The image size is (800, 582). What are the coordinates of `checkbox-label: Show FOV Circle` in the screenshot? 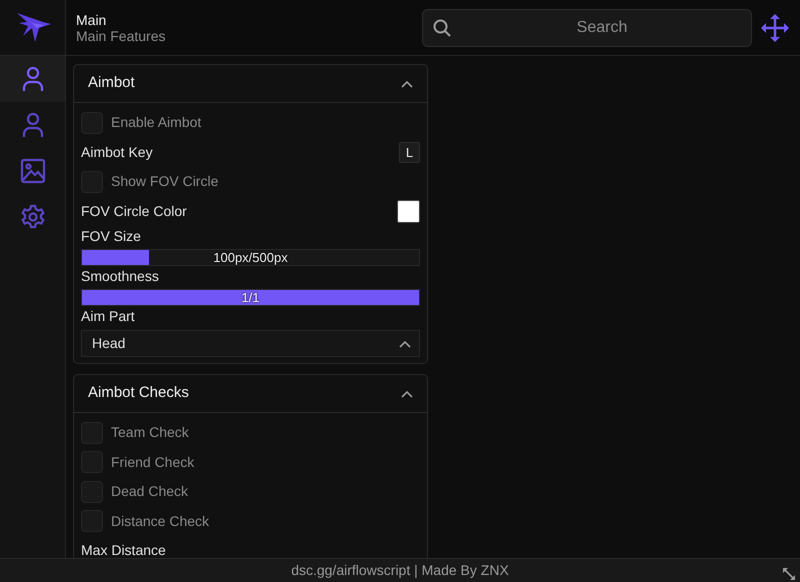 It's located at (164, 182).